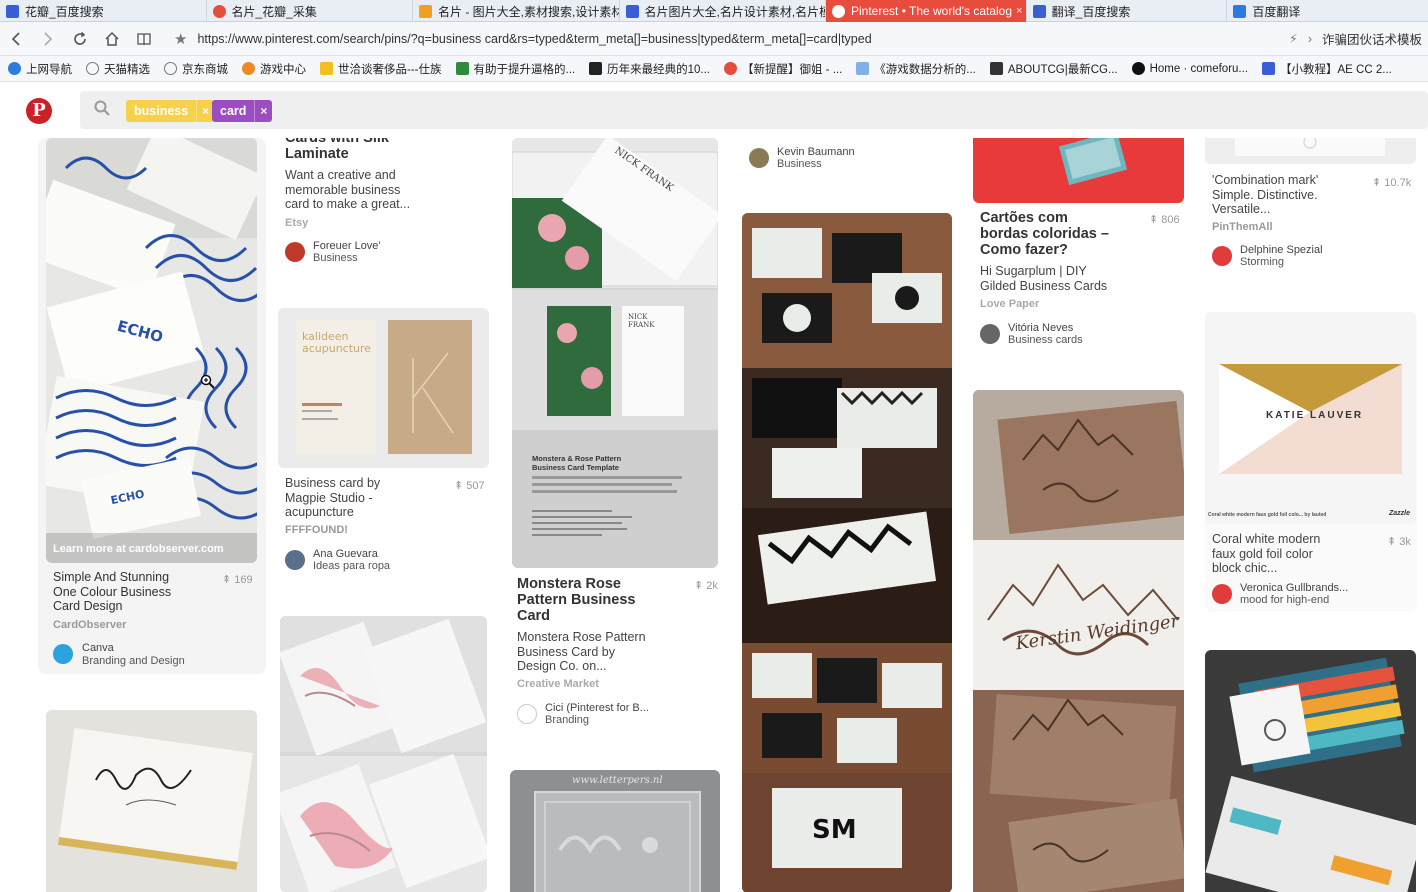 This screenshot has height=892, width=1428. Describe the element at coordinates (1242, 227) in the screenshot. I see `pin-source: PinThemAll` at that location.